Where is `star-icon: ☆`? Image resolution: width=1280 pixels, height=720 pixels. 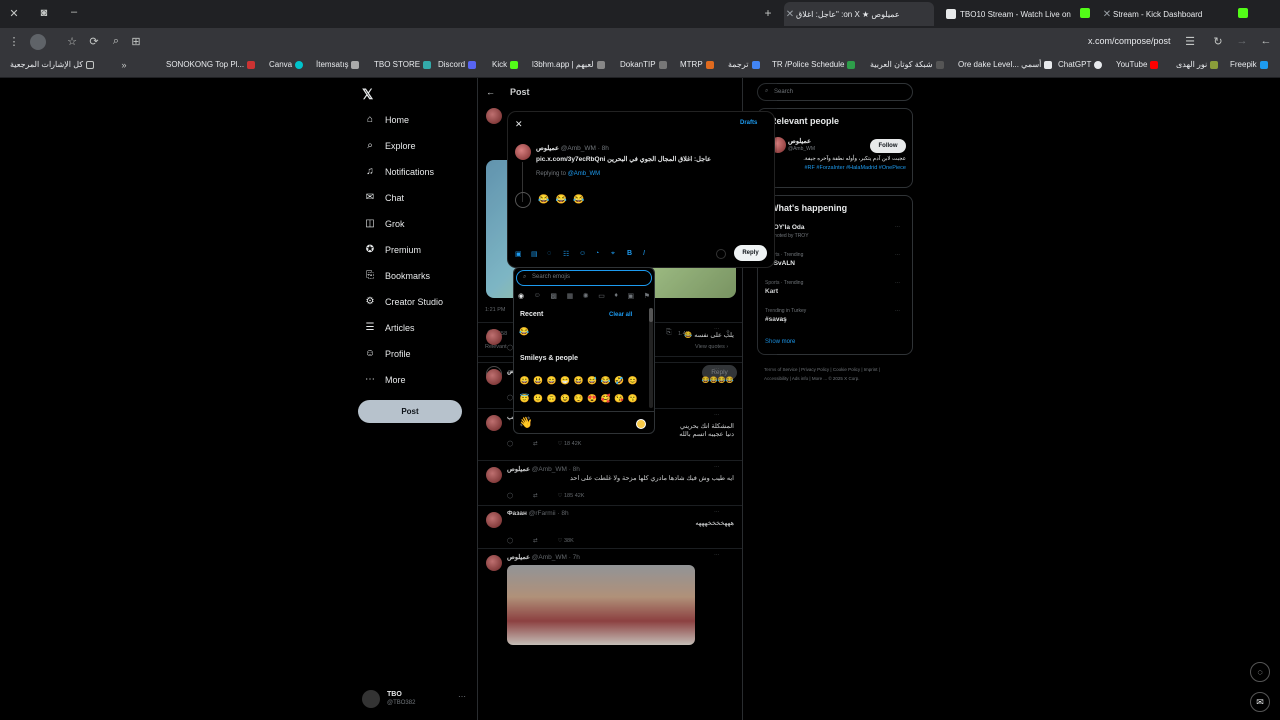 star-icon: ☆ is located at coordinates (72, 41).